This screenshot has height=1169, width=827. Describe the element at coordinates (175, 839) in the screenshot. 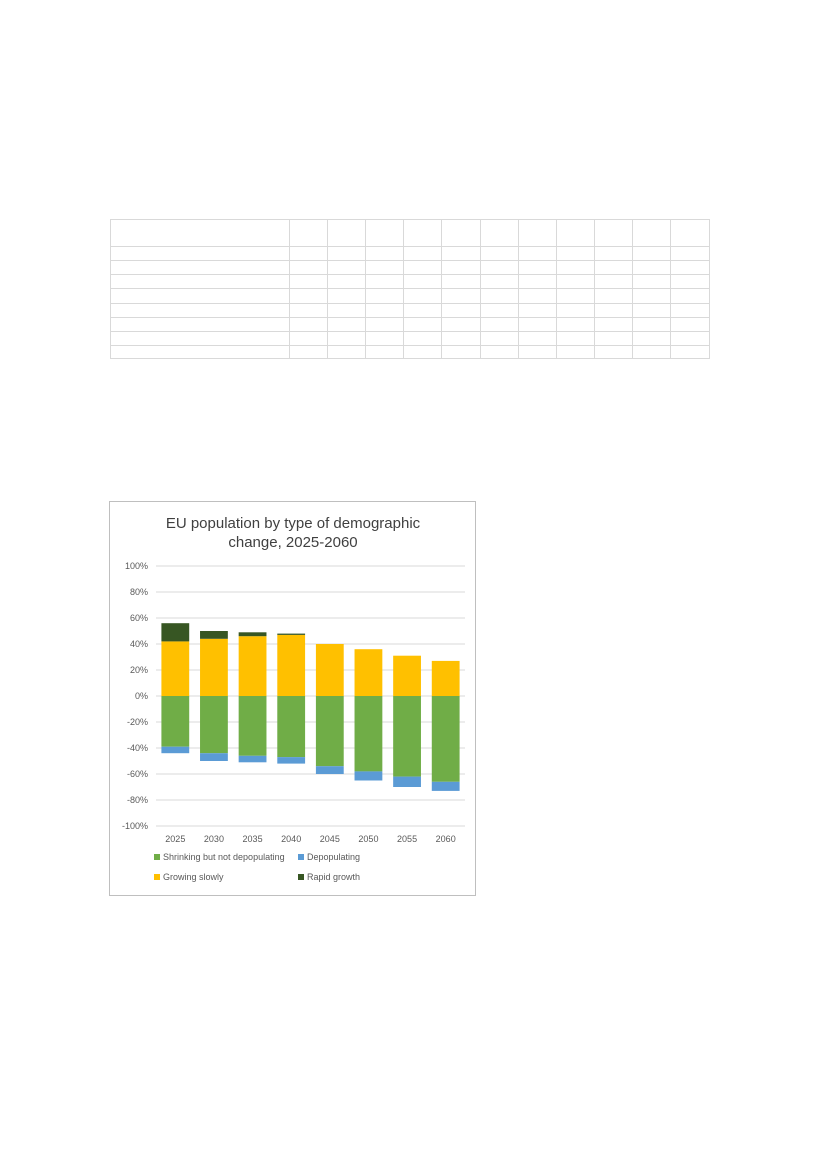

I see `x-tick-label: 2025` at that location.